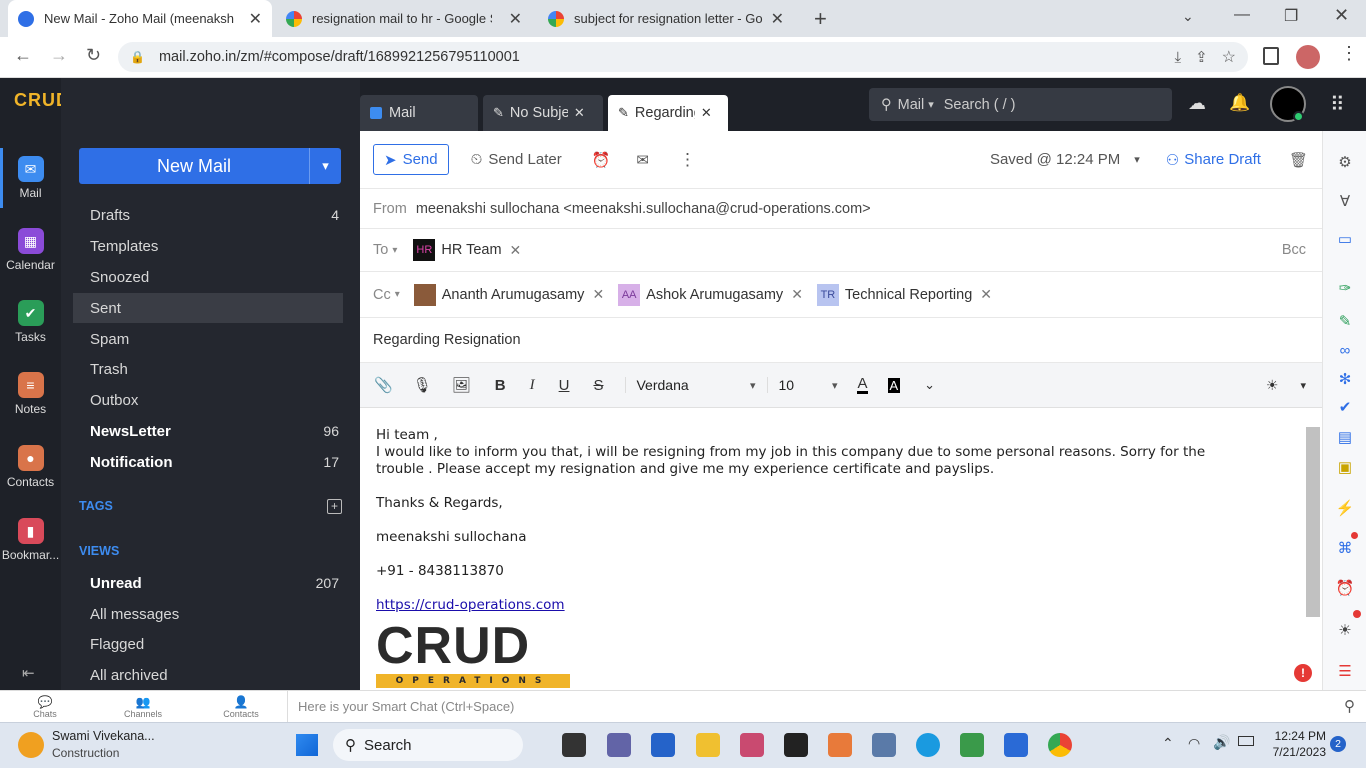 This screenshot has width=1366, height=768. Describe the element at coordinates (1201, 57) in the screenshot. I see `share-icon: ⇪` at that location.